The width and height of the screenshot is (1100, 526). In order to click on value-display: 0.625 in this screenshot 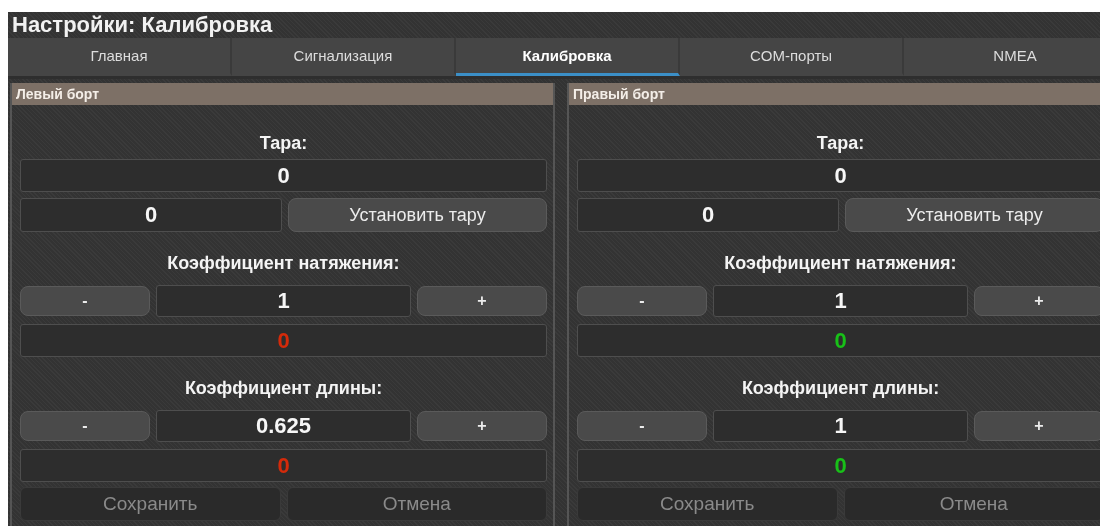, I will do `click(283, 426)`.